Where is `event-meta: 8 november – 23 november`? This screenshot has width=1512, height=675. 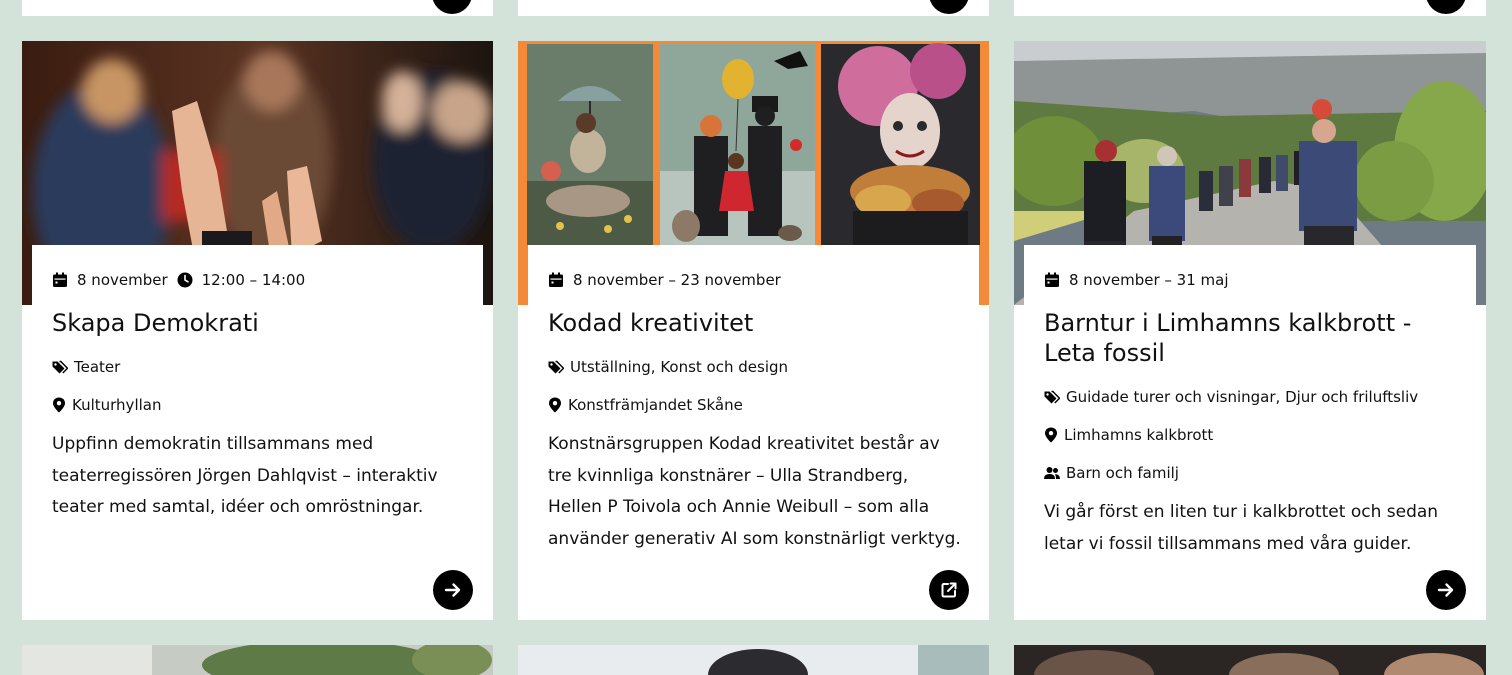
event-meta: 8 november – 23 november is located at coordinates (753, 275).